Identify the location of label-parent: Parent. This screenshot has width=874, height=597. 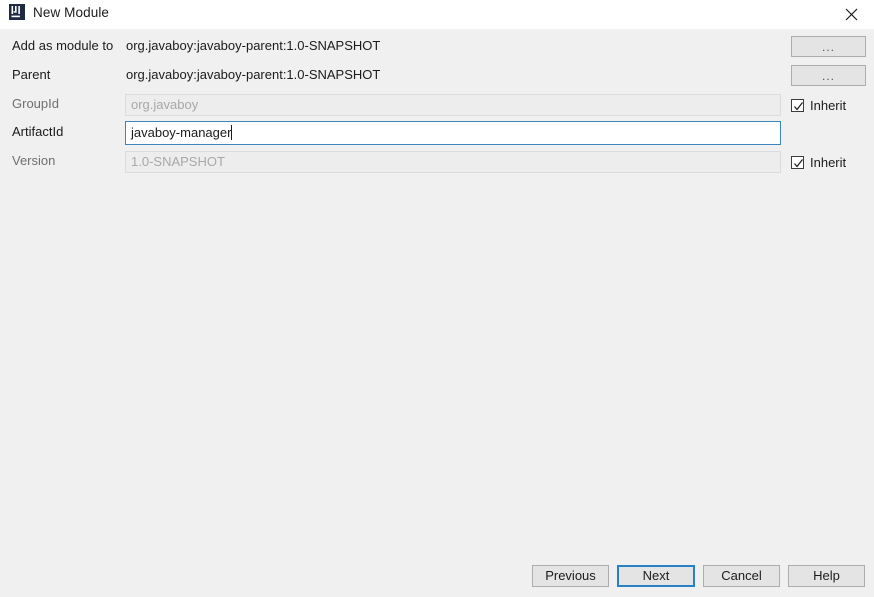
(31, 74).